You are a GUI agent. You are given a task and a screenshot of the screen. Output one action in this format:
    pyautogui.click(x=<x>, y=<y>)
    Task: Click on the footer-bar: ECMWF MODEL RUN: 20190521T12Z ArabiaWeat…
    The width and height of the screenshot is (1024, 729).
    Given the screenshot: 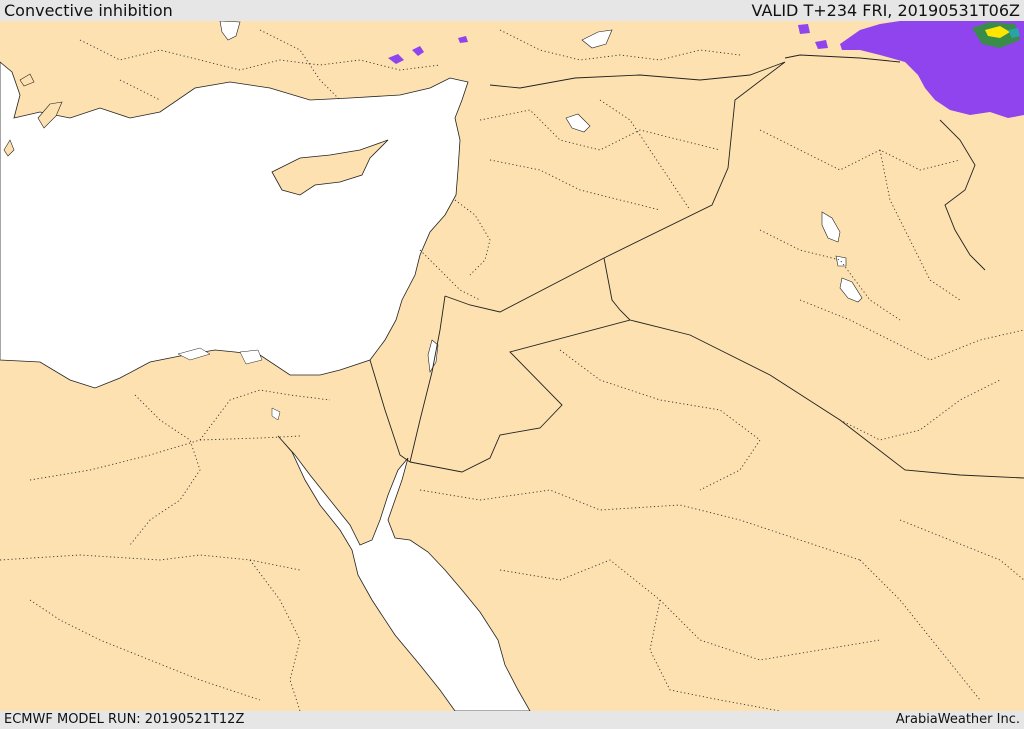 What is the action you would take?
    pyautogui.click(x=512, y=720)
    